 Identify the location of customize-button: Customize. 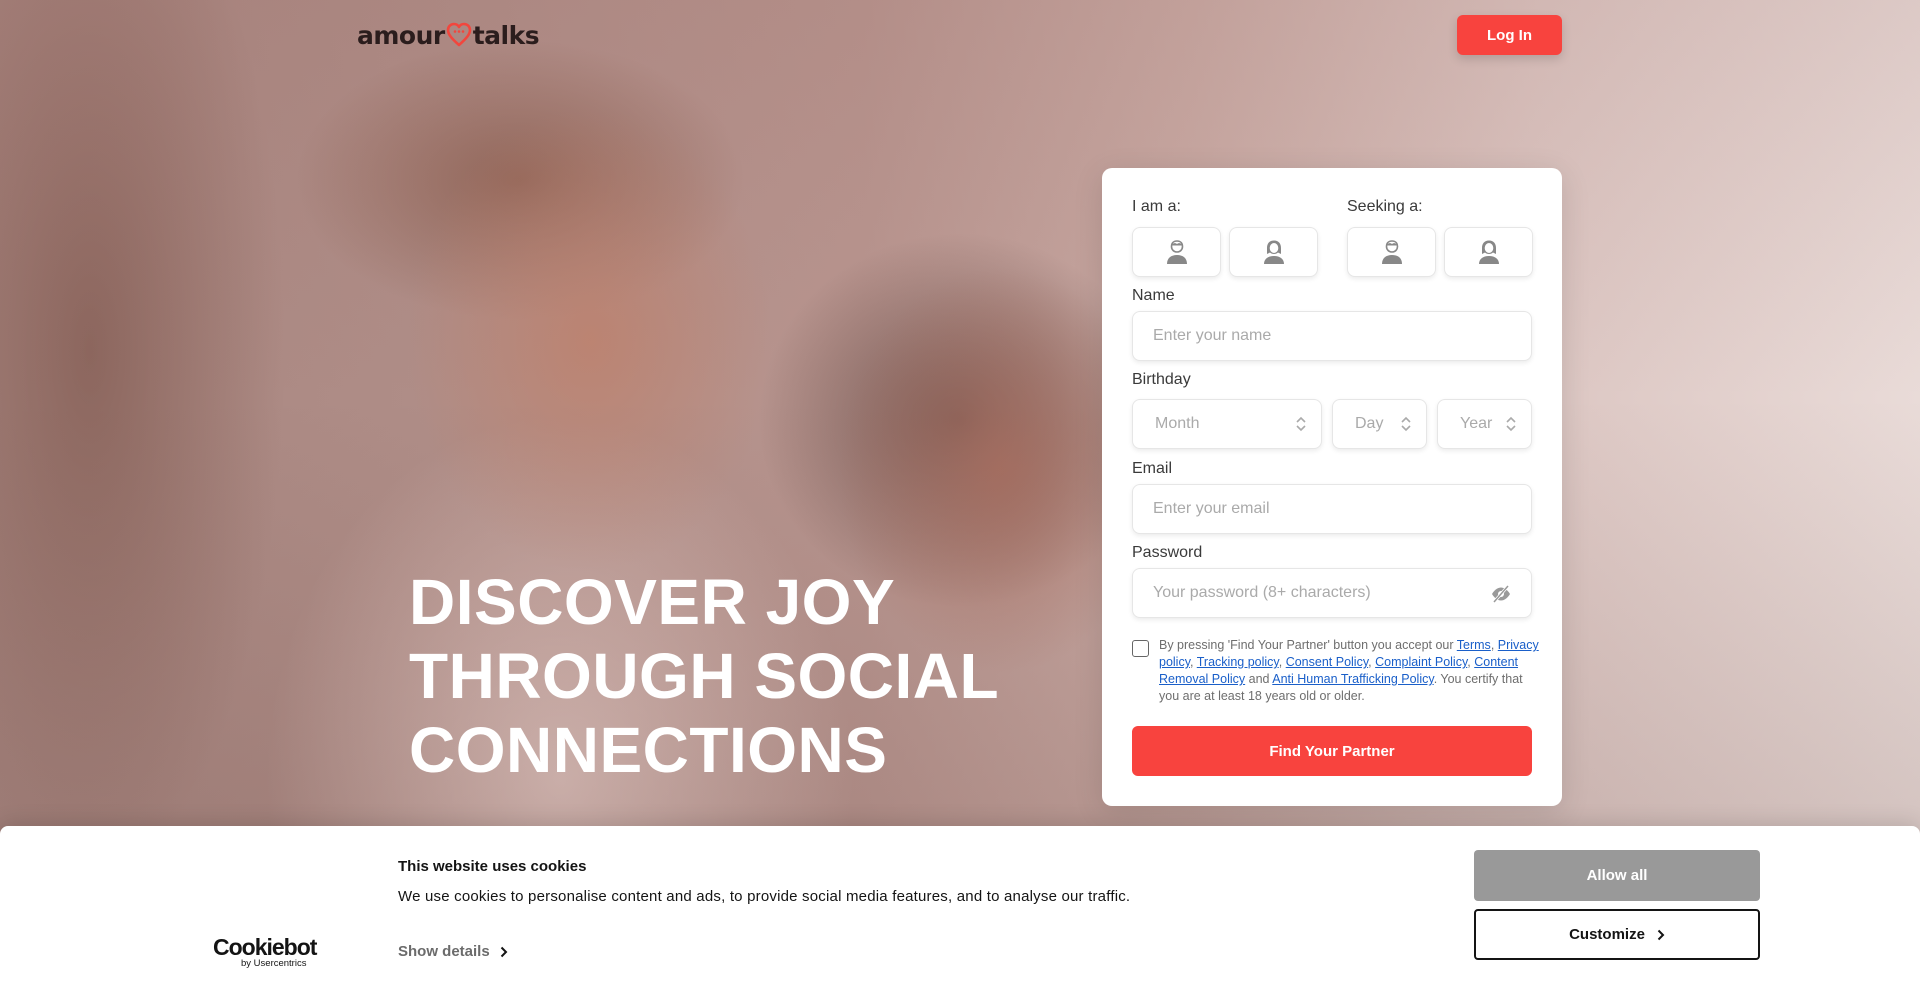
(1617, 934).